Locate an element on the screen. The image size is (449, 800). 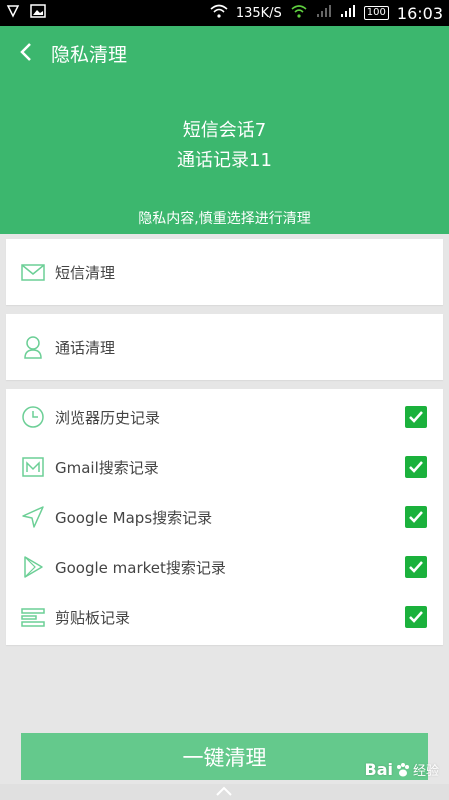
envelope-icon is located at coordinates (33, 272).